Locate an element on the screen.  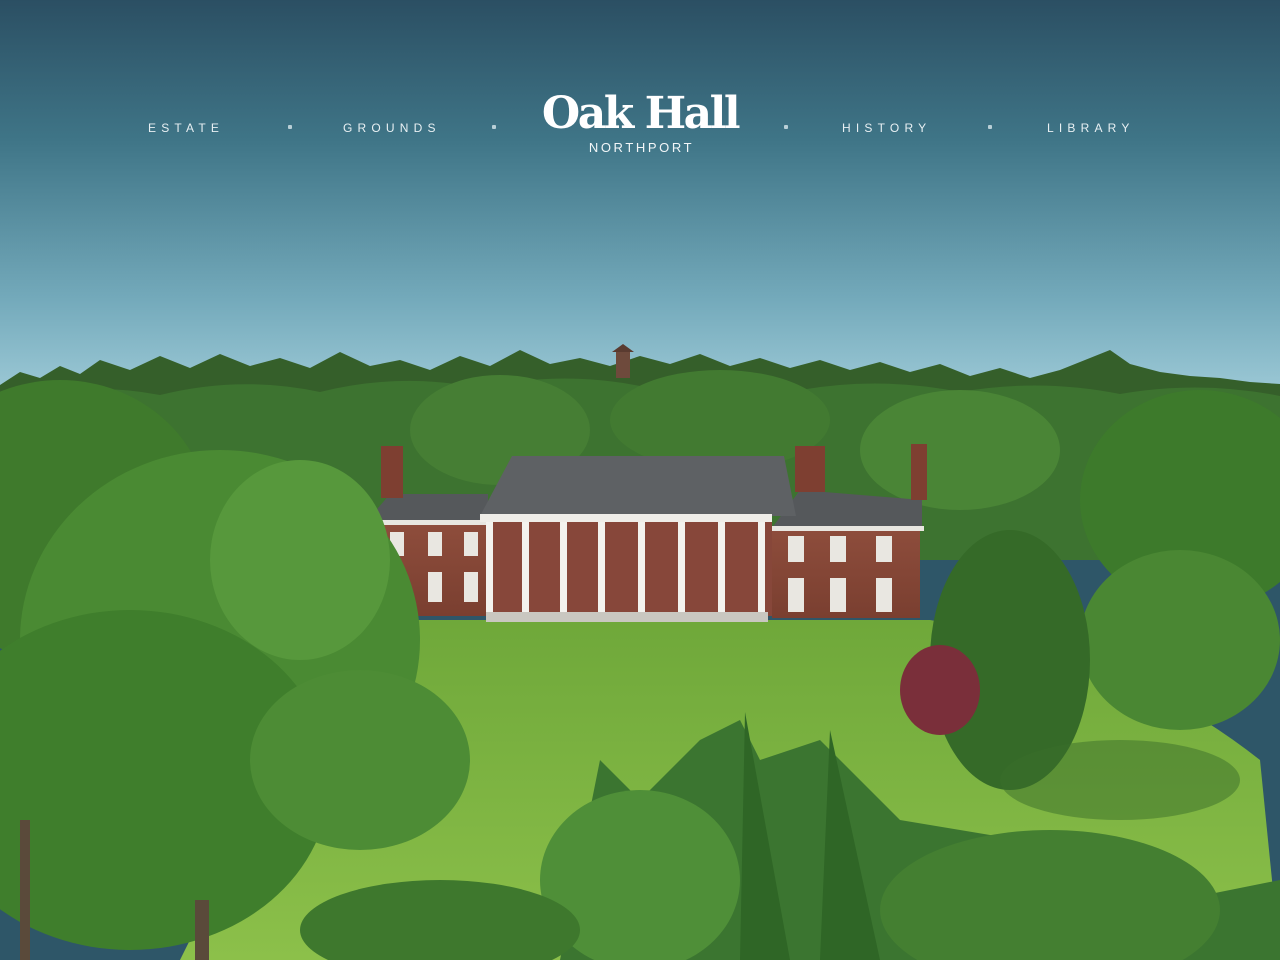
nav-link-library: LIBRARY is located at coordinates (1091, 128).